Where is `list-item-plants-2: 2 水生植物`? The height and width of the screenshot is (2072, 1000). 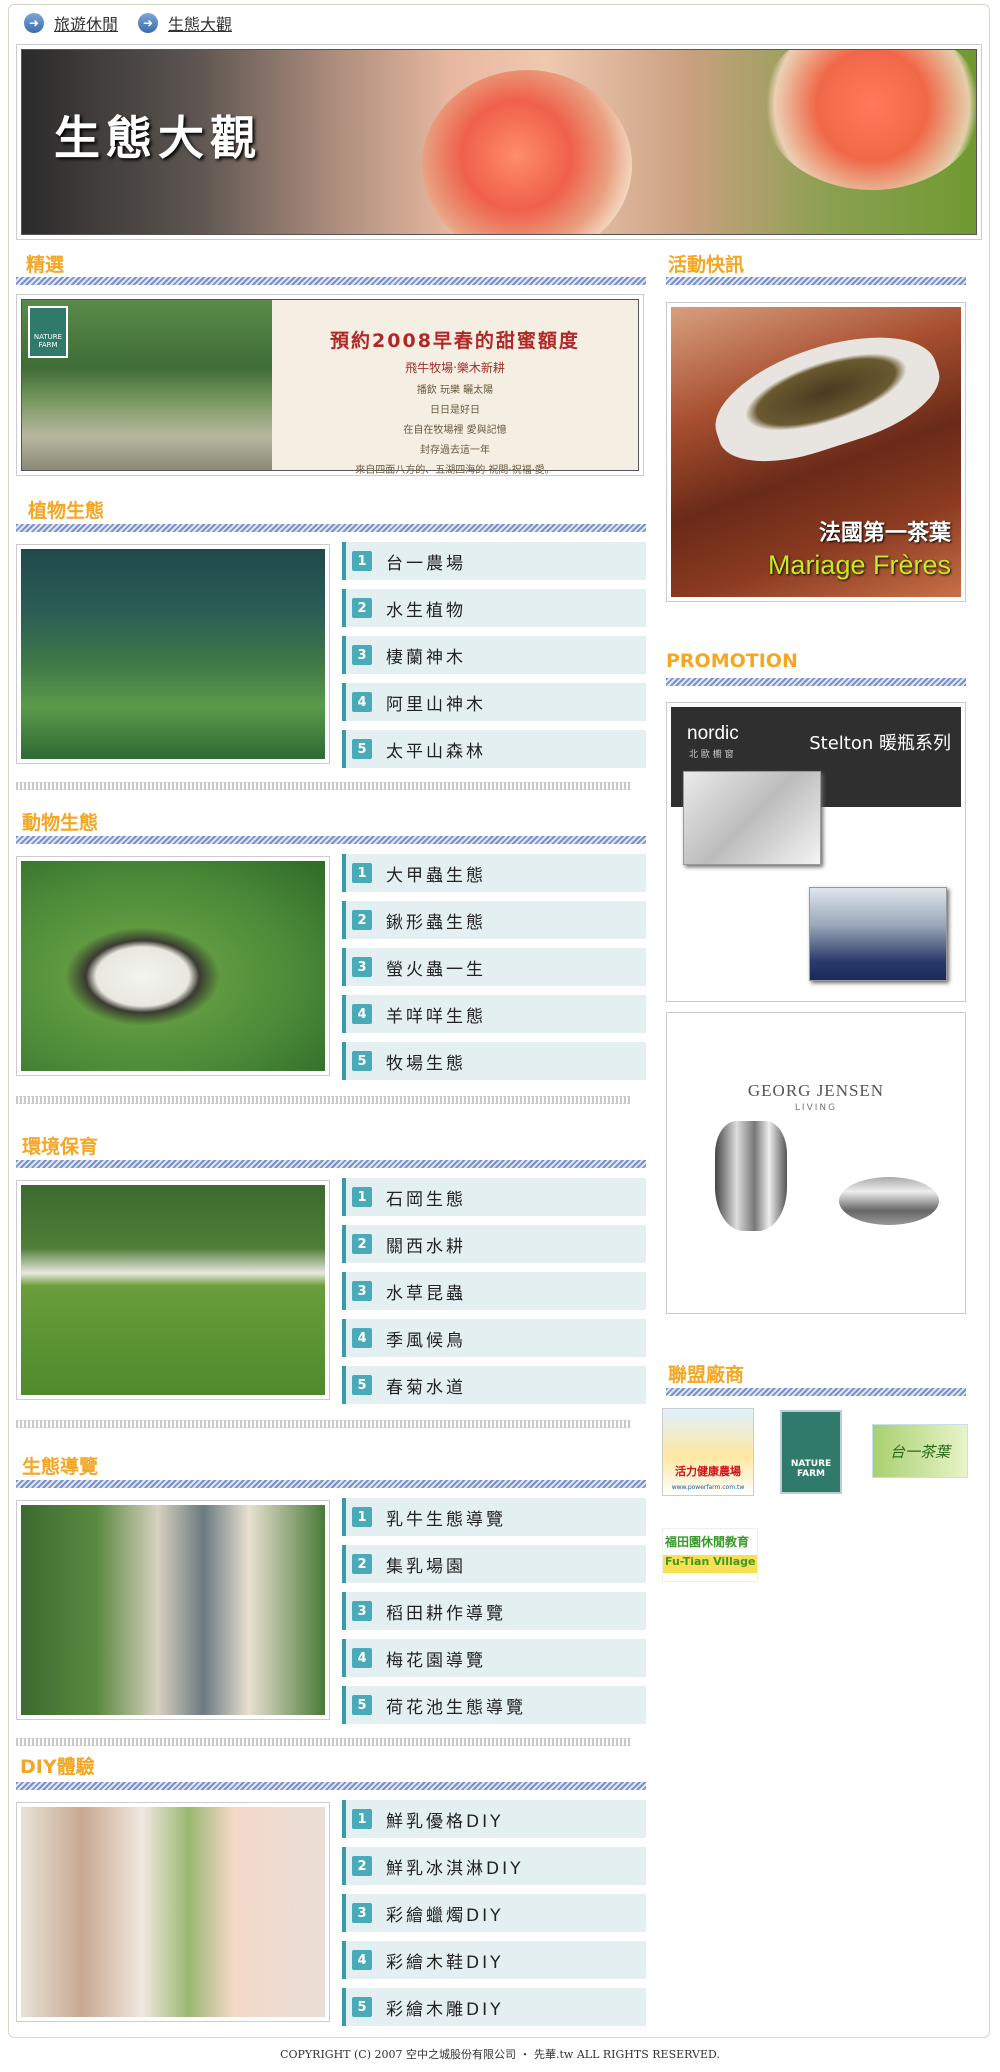 list-item-plants-2: 2 水生植物 is located at coordinates (494, 608).